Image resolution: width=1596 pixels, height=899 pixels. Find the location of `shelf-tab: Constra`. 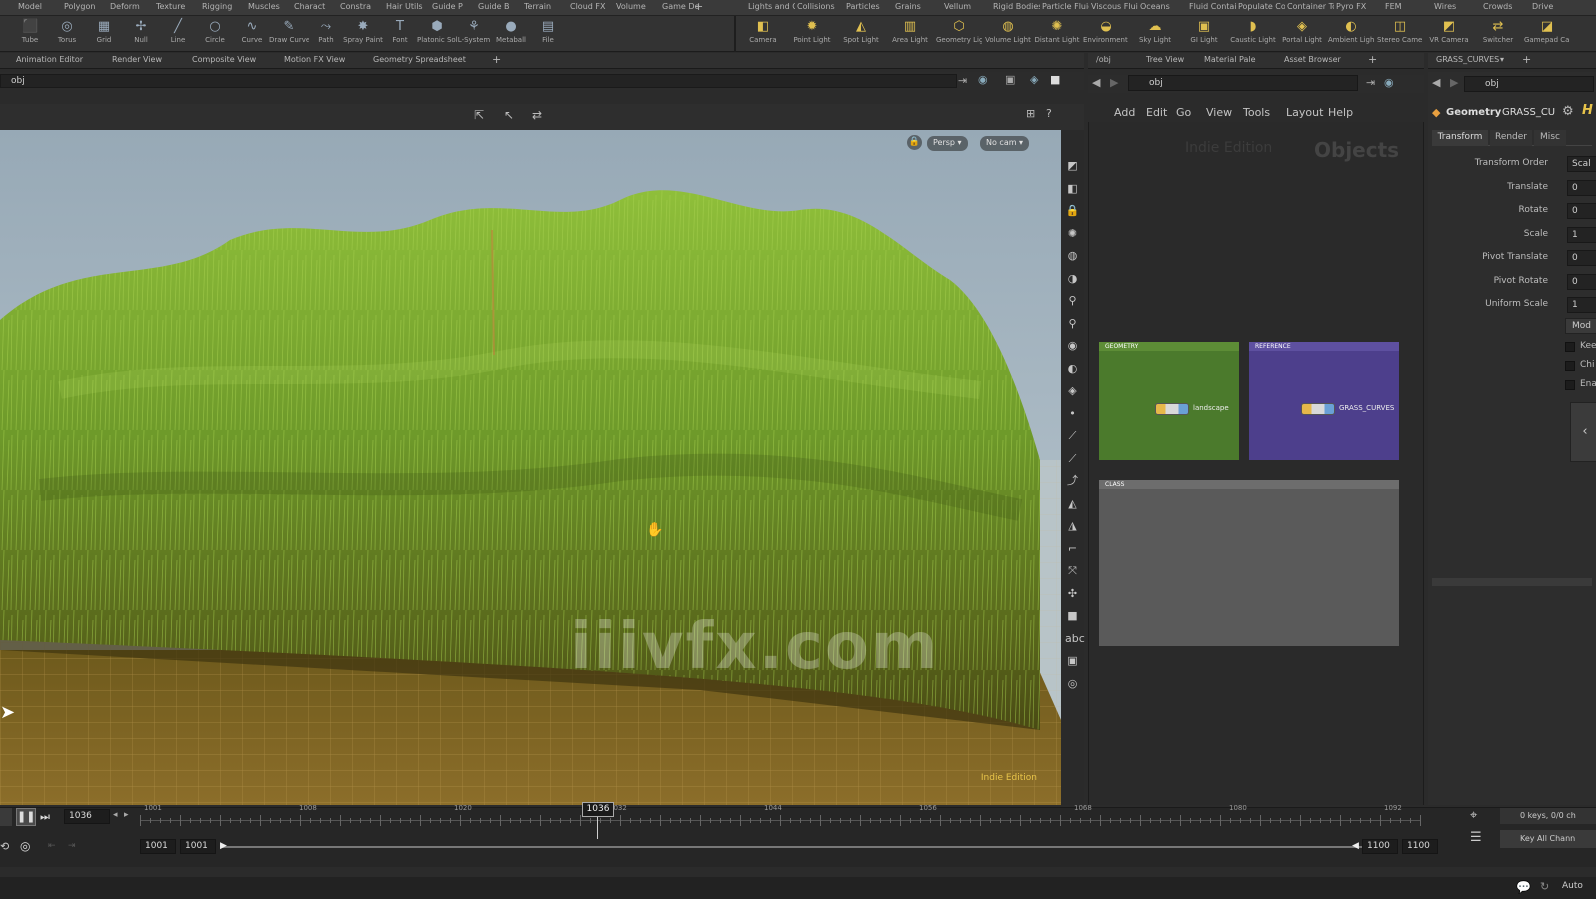

shelf-tab: Constra is located at coordinates (362, 8).